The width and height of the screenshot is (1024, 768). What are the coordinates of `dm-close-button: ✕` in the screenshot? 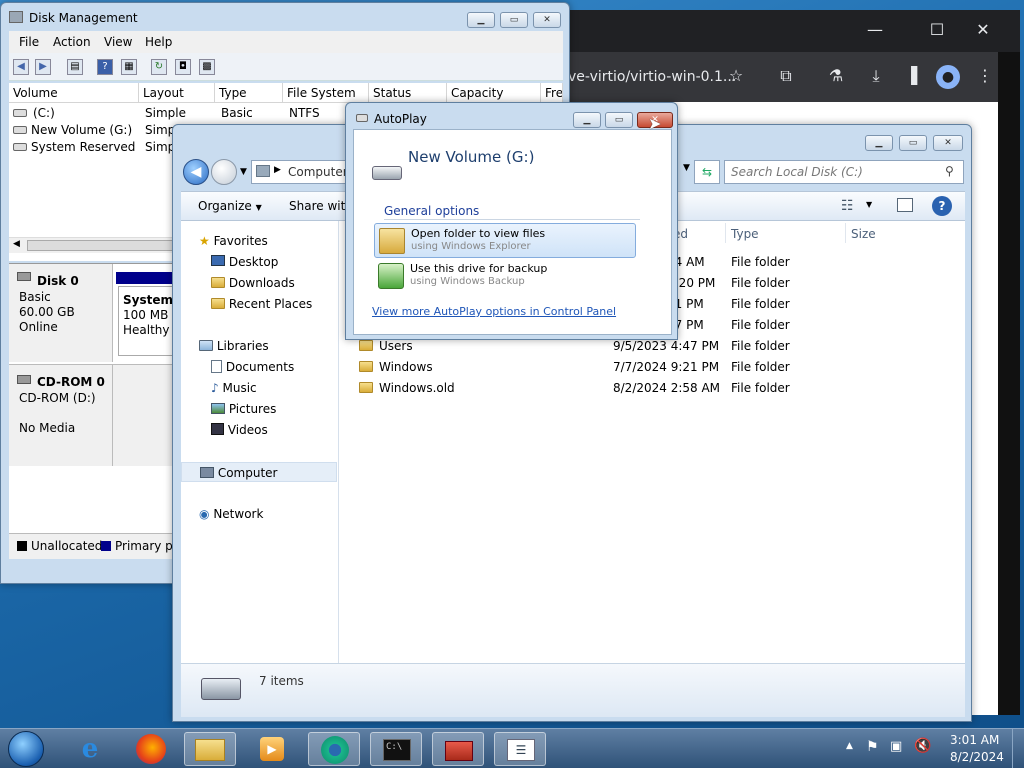 It's located at (547, 20).